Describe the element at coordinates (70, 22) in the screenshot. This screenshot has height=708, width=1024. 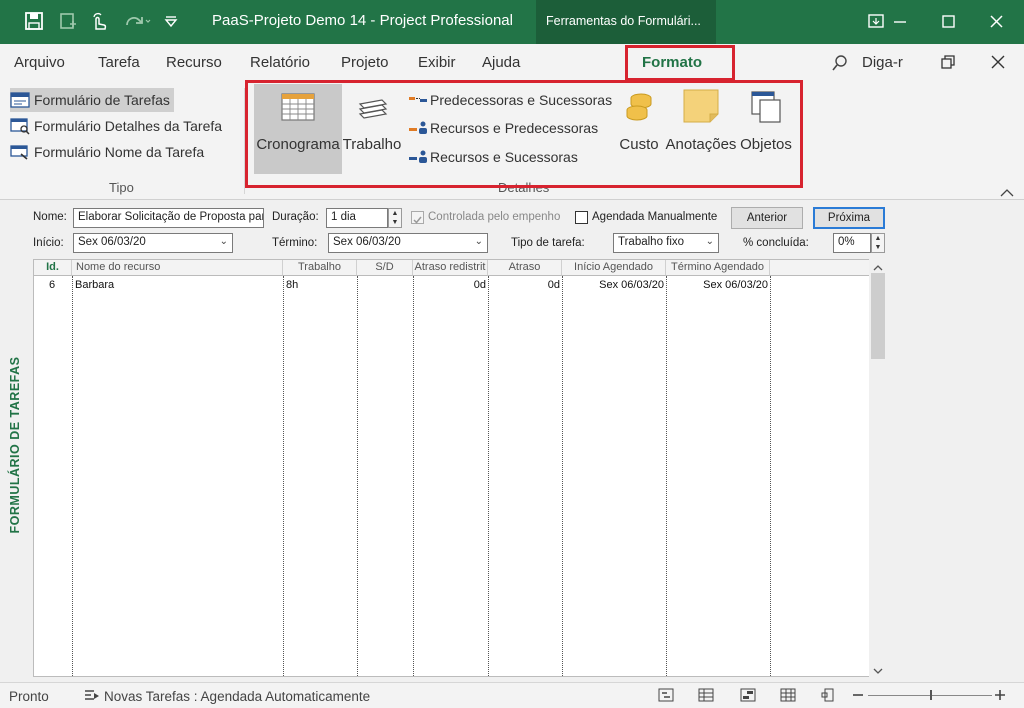
I see `new-from-template-icon` at that location.